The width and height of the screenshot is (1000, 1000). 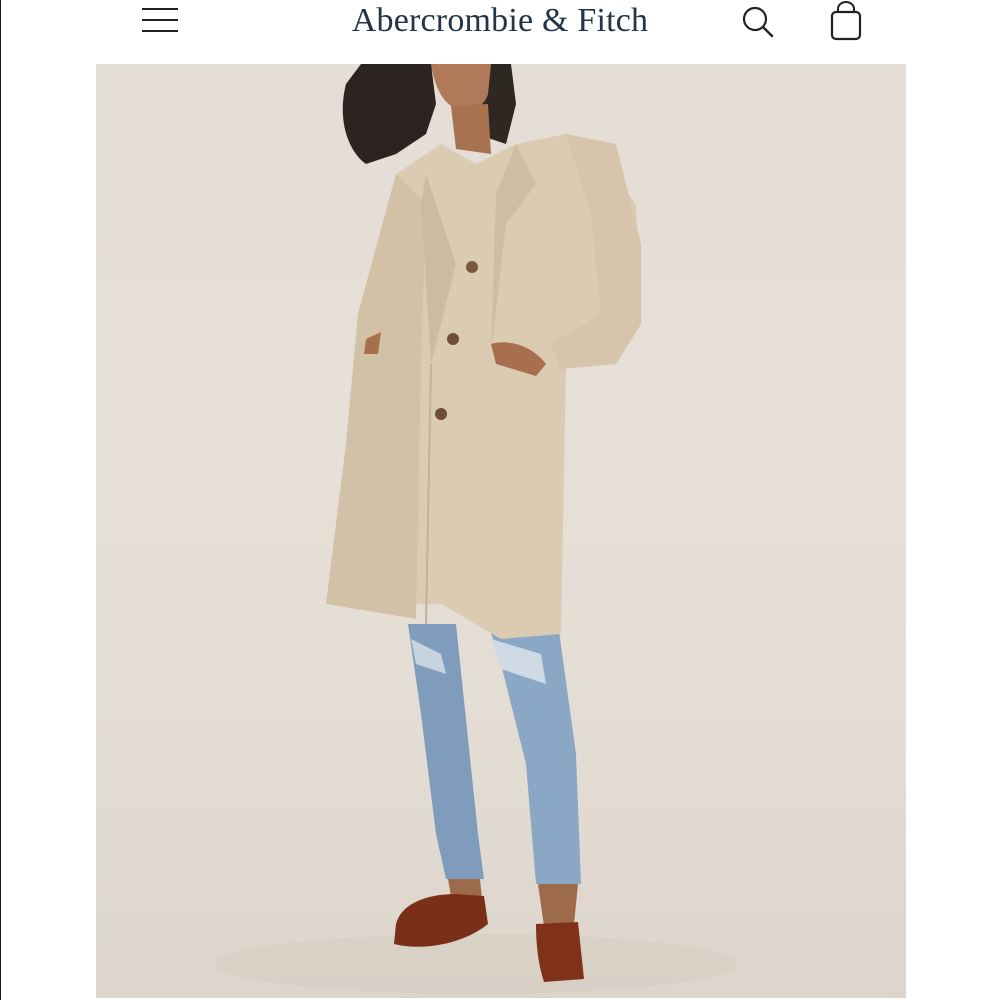 I want to click on search-icon, so click(x=758, y=22).